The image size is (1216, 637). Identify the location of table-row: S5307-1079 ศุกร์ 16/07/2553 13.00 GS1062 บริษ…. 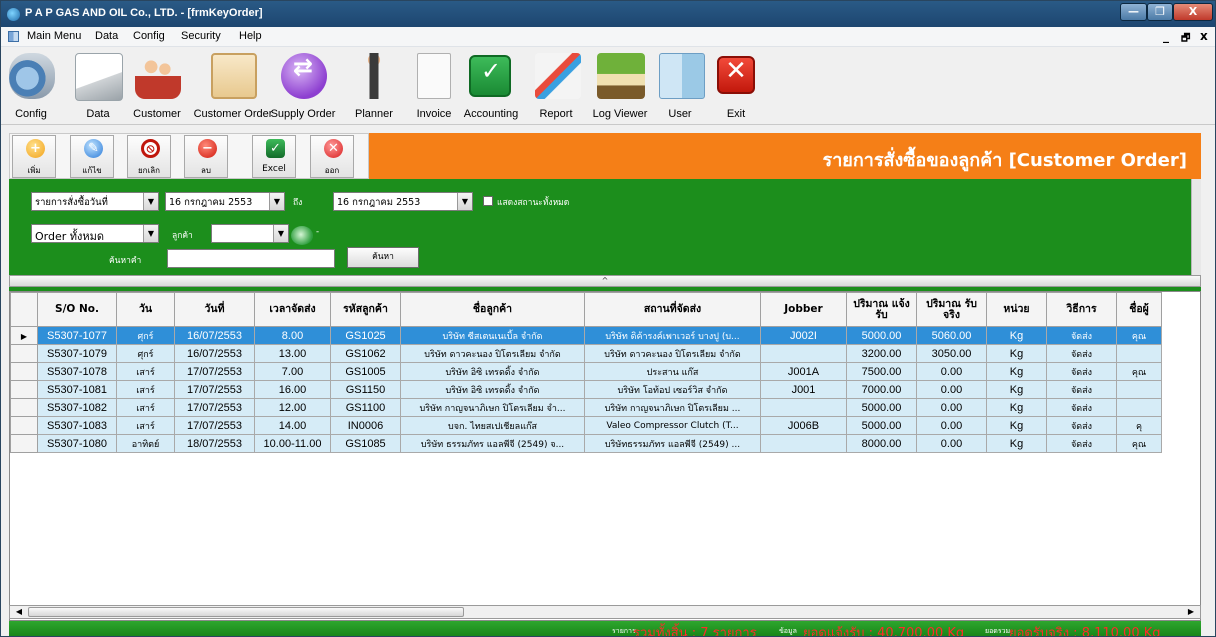
(586, 353).